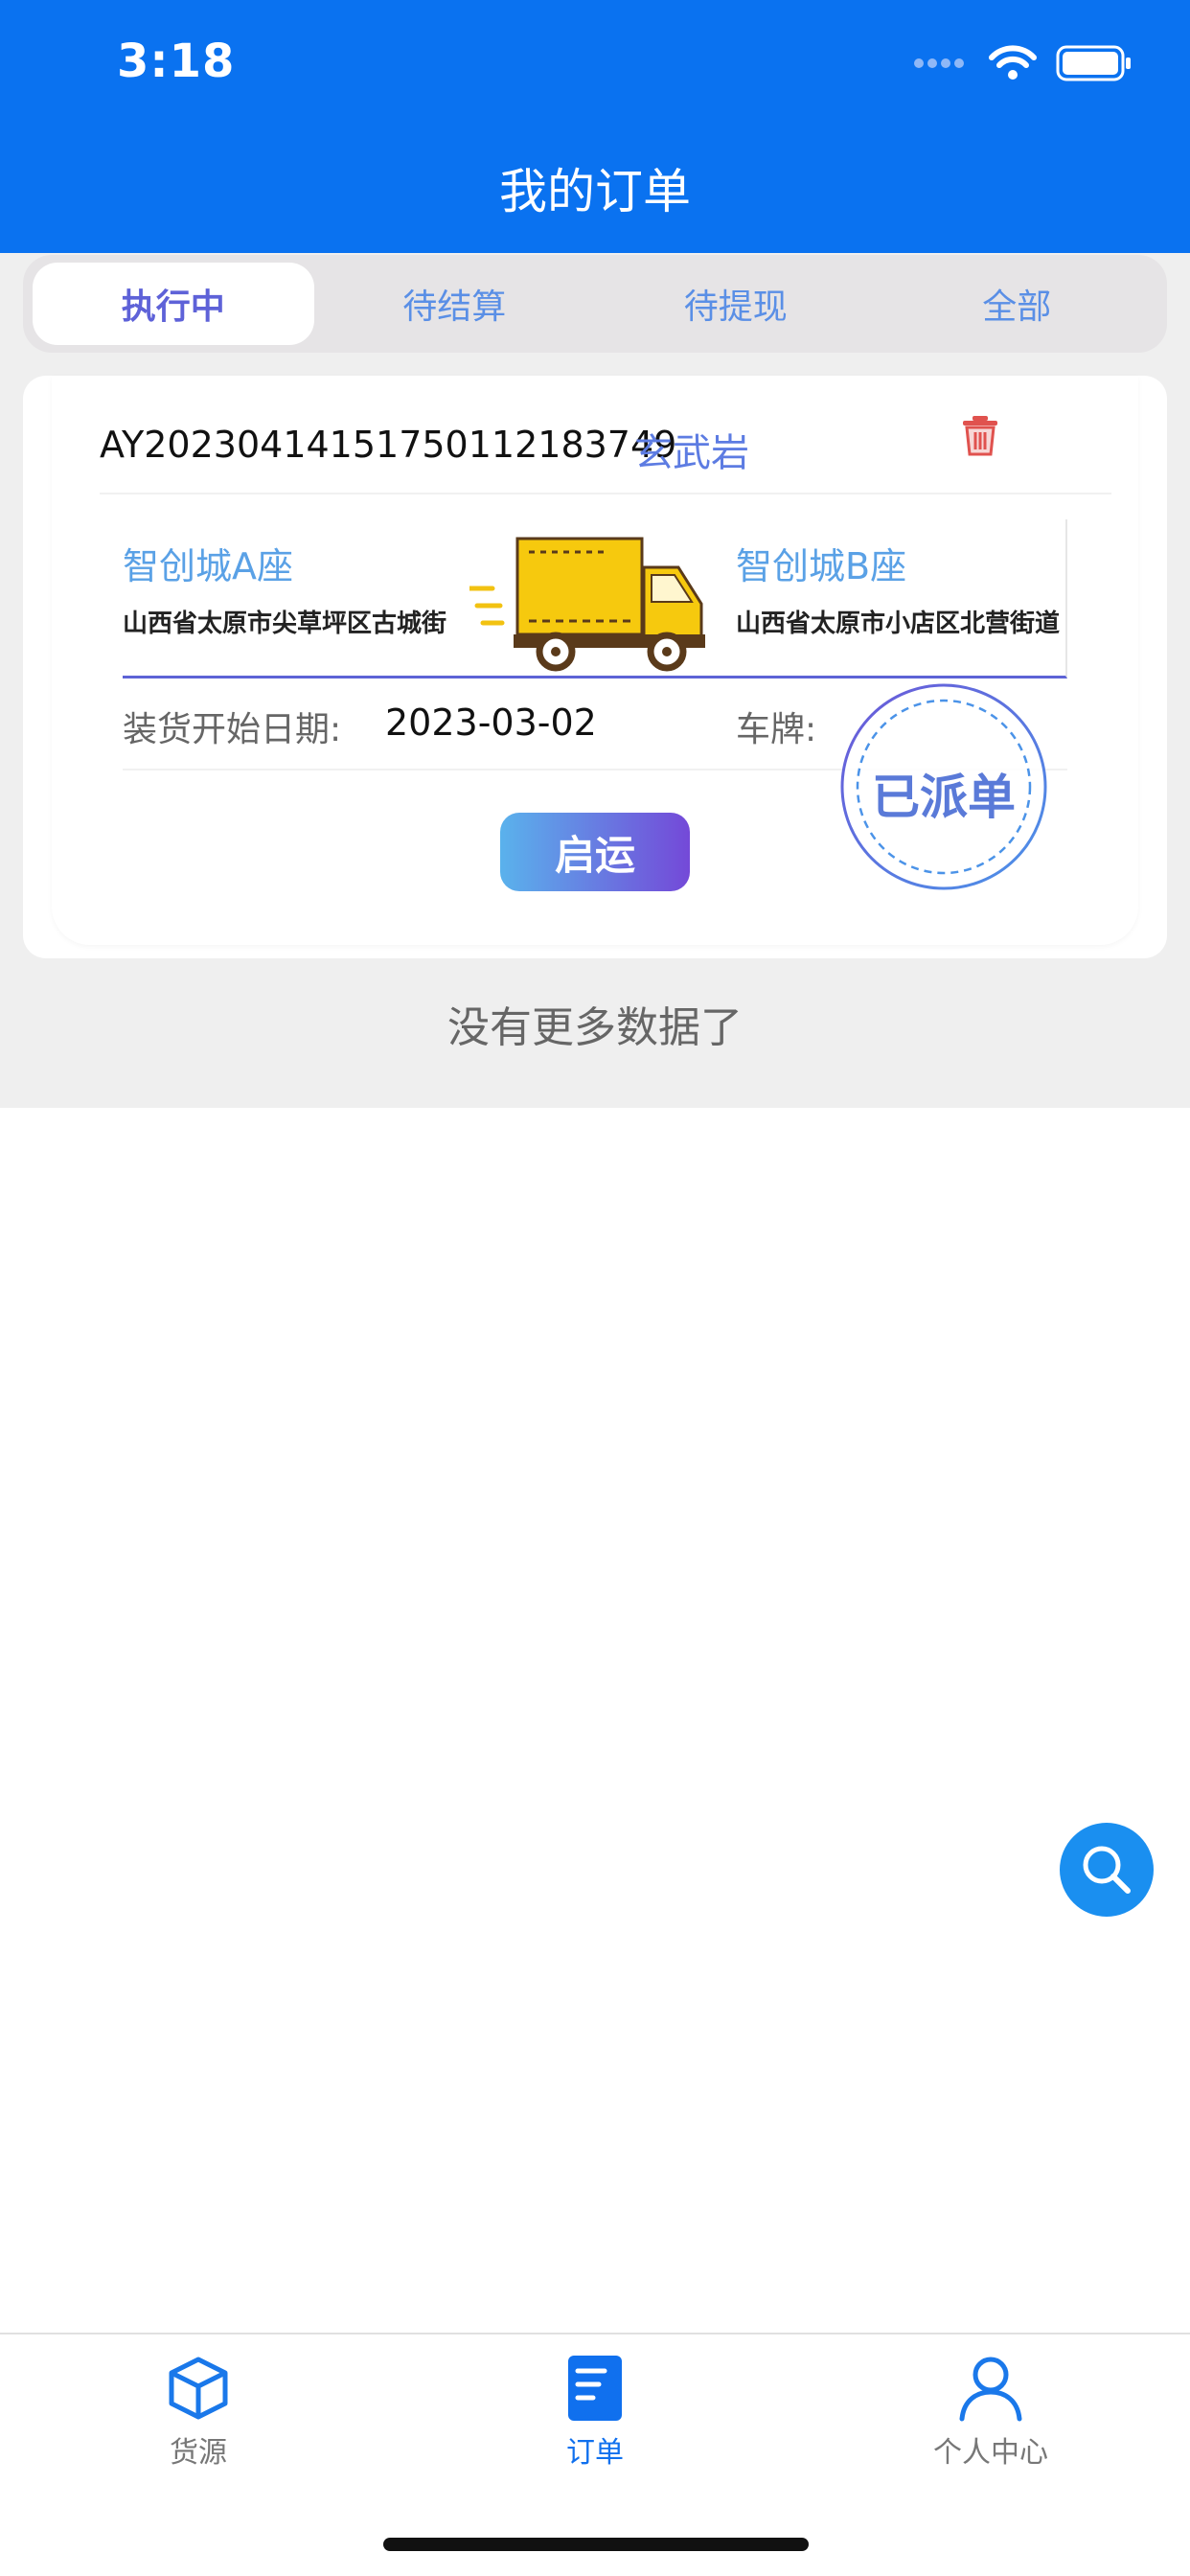 The image size is (1190, 2576). What do you see at coordinates (1094, 63) in the screenshot?
I see `battery-icon` at bounding box center [1094, 63].